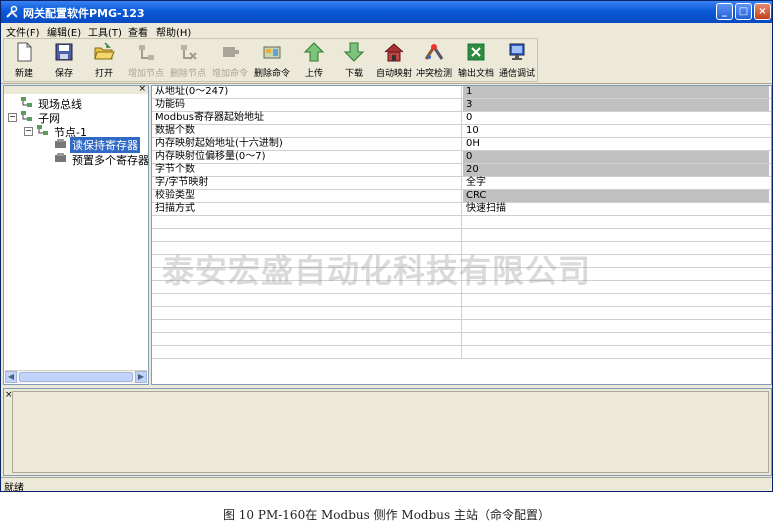 Image resolution: width=773 pixels, height=528 pixels. I want to click on property-name: 内存映射位偏移量(0～7), so click(307, 157).